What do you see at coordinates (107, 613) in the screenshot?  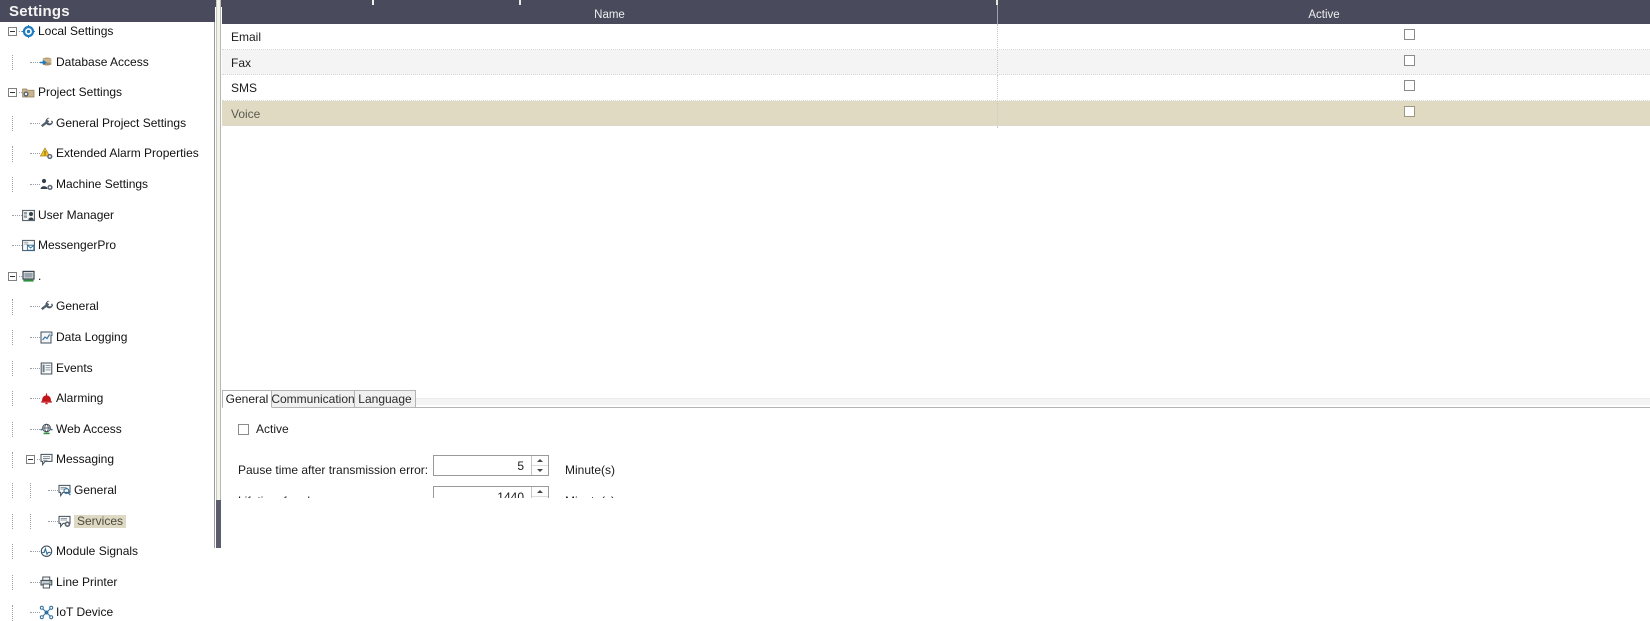 I see `sidebar-item-iot-device: IoT Device` at bounding box center [107, 613].